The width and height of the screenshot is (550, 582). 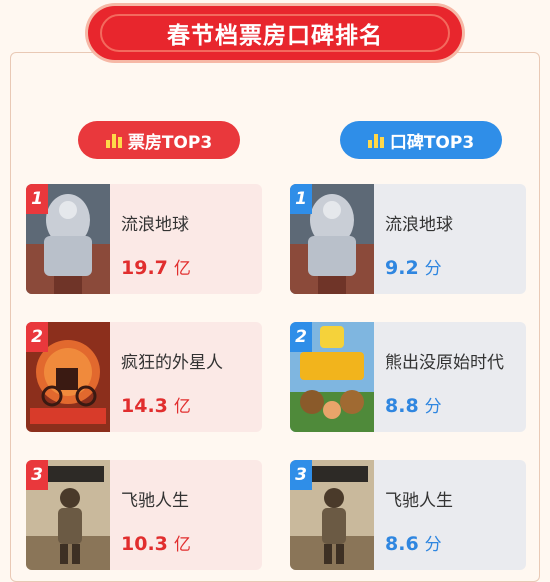 I want to click on box-office-card-3: 3 飞驰人生 10.3 亿, so click(x=144, y=515).